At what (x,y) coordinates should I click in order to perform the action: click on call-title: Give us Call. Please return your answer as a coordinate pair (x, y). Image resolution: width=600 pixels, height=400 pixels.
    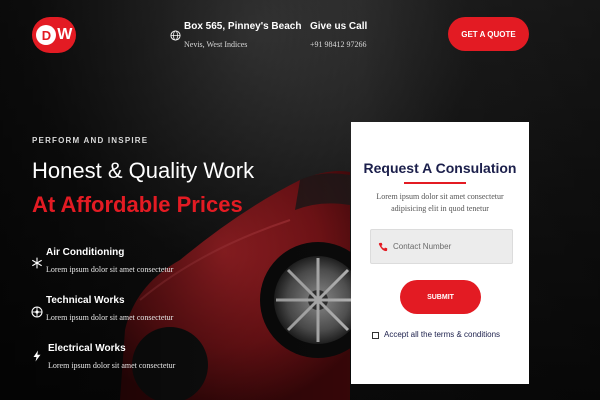
    Looking at the image, I should click on (339, 26).